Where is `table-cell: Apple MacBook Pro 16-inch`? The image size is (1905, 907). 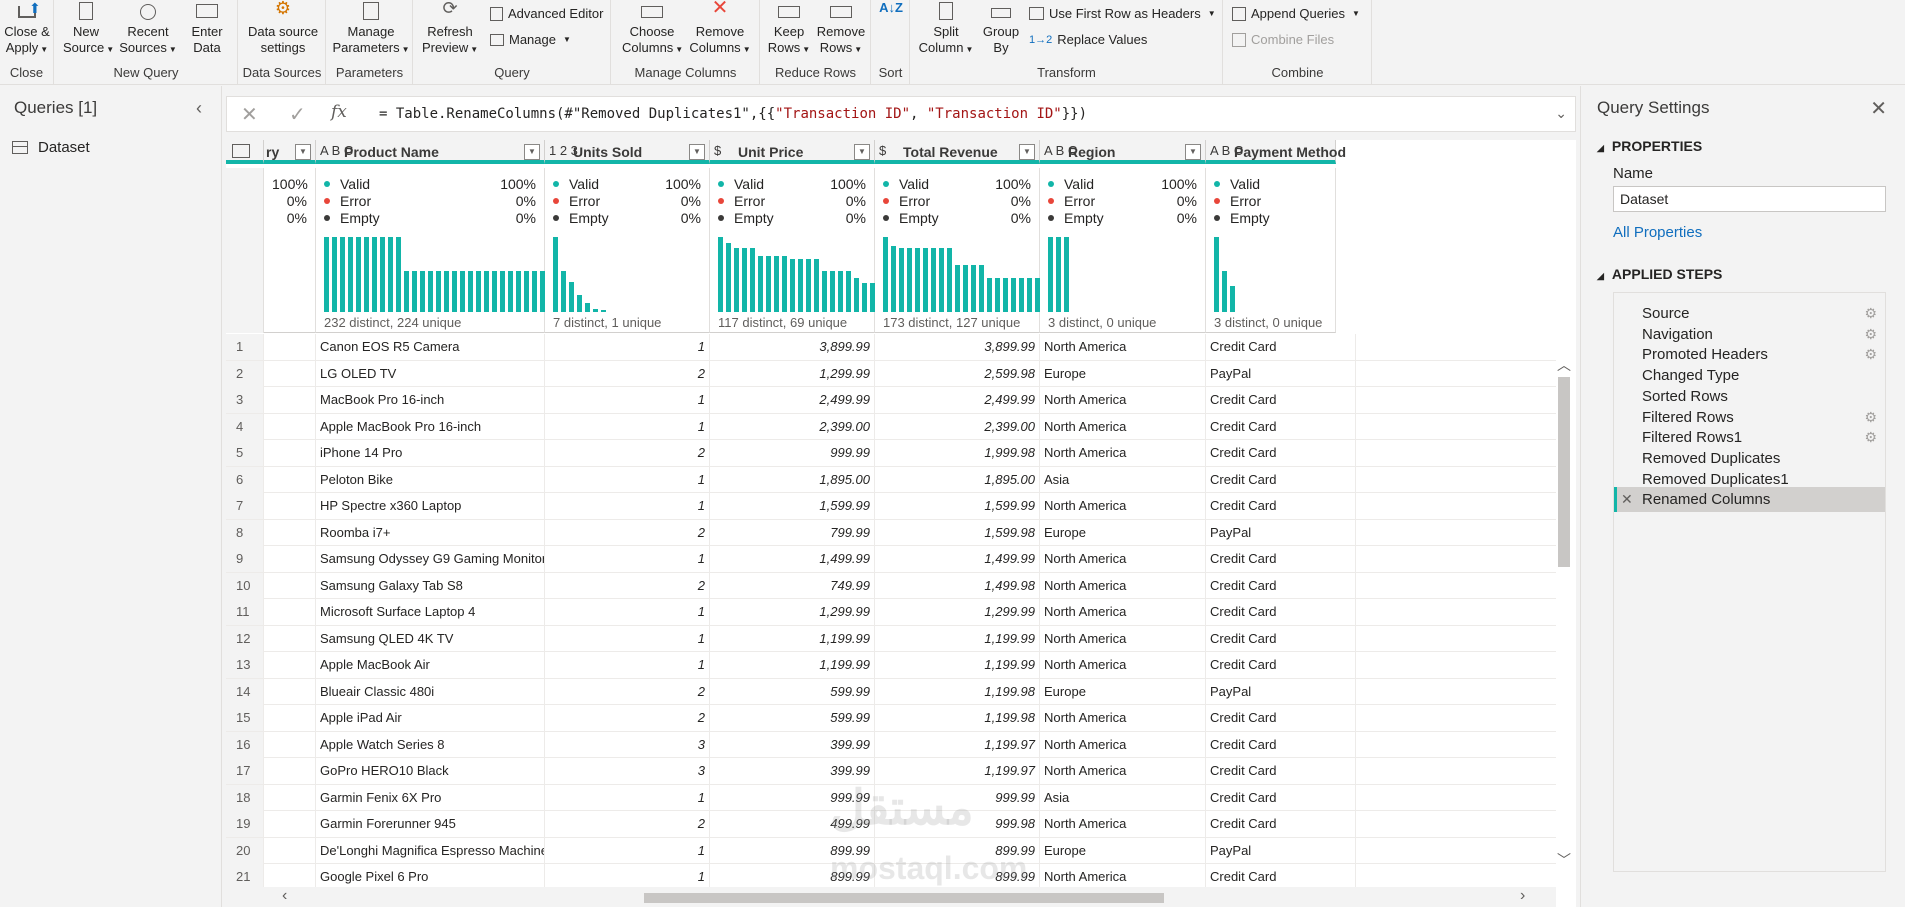
table-cell: Apple MacBook Pro 16-inch is located at coordinates (430, 426).